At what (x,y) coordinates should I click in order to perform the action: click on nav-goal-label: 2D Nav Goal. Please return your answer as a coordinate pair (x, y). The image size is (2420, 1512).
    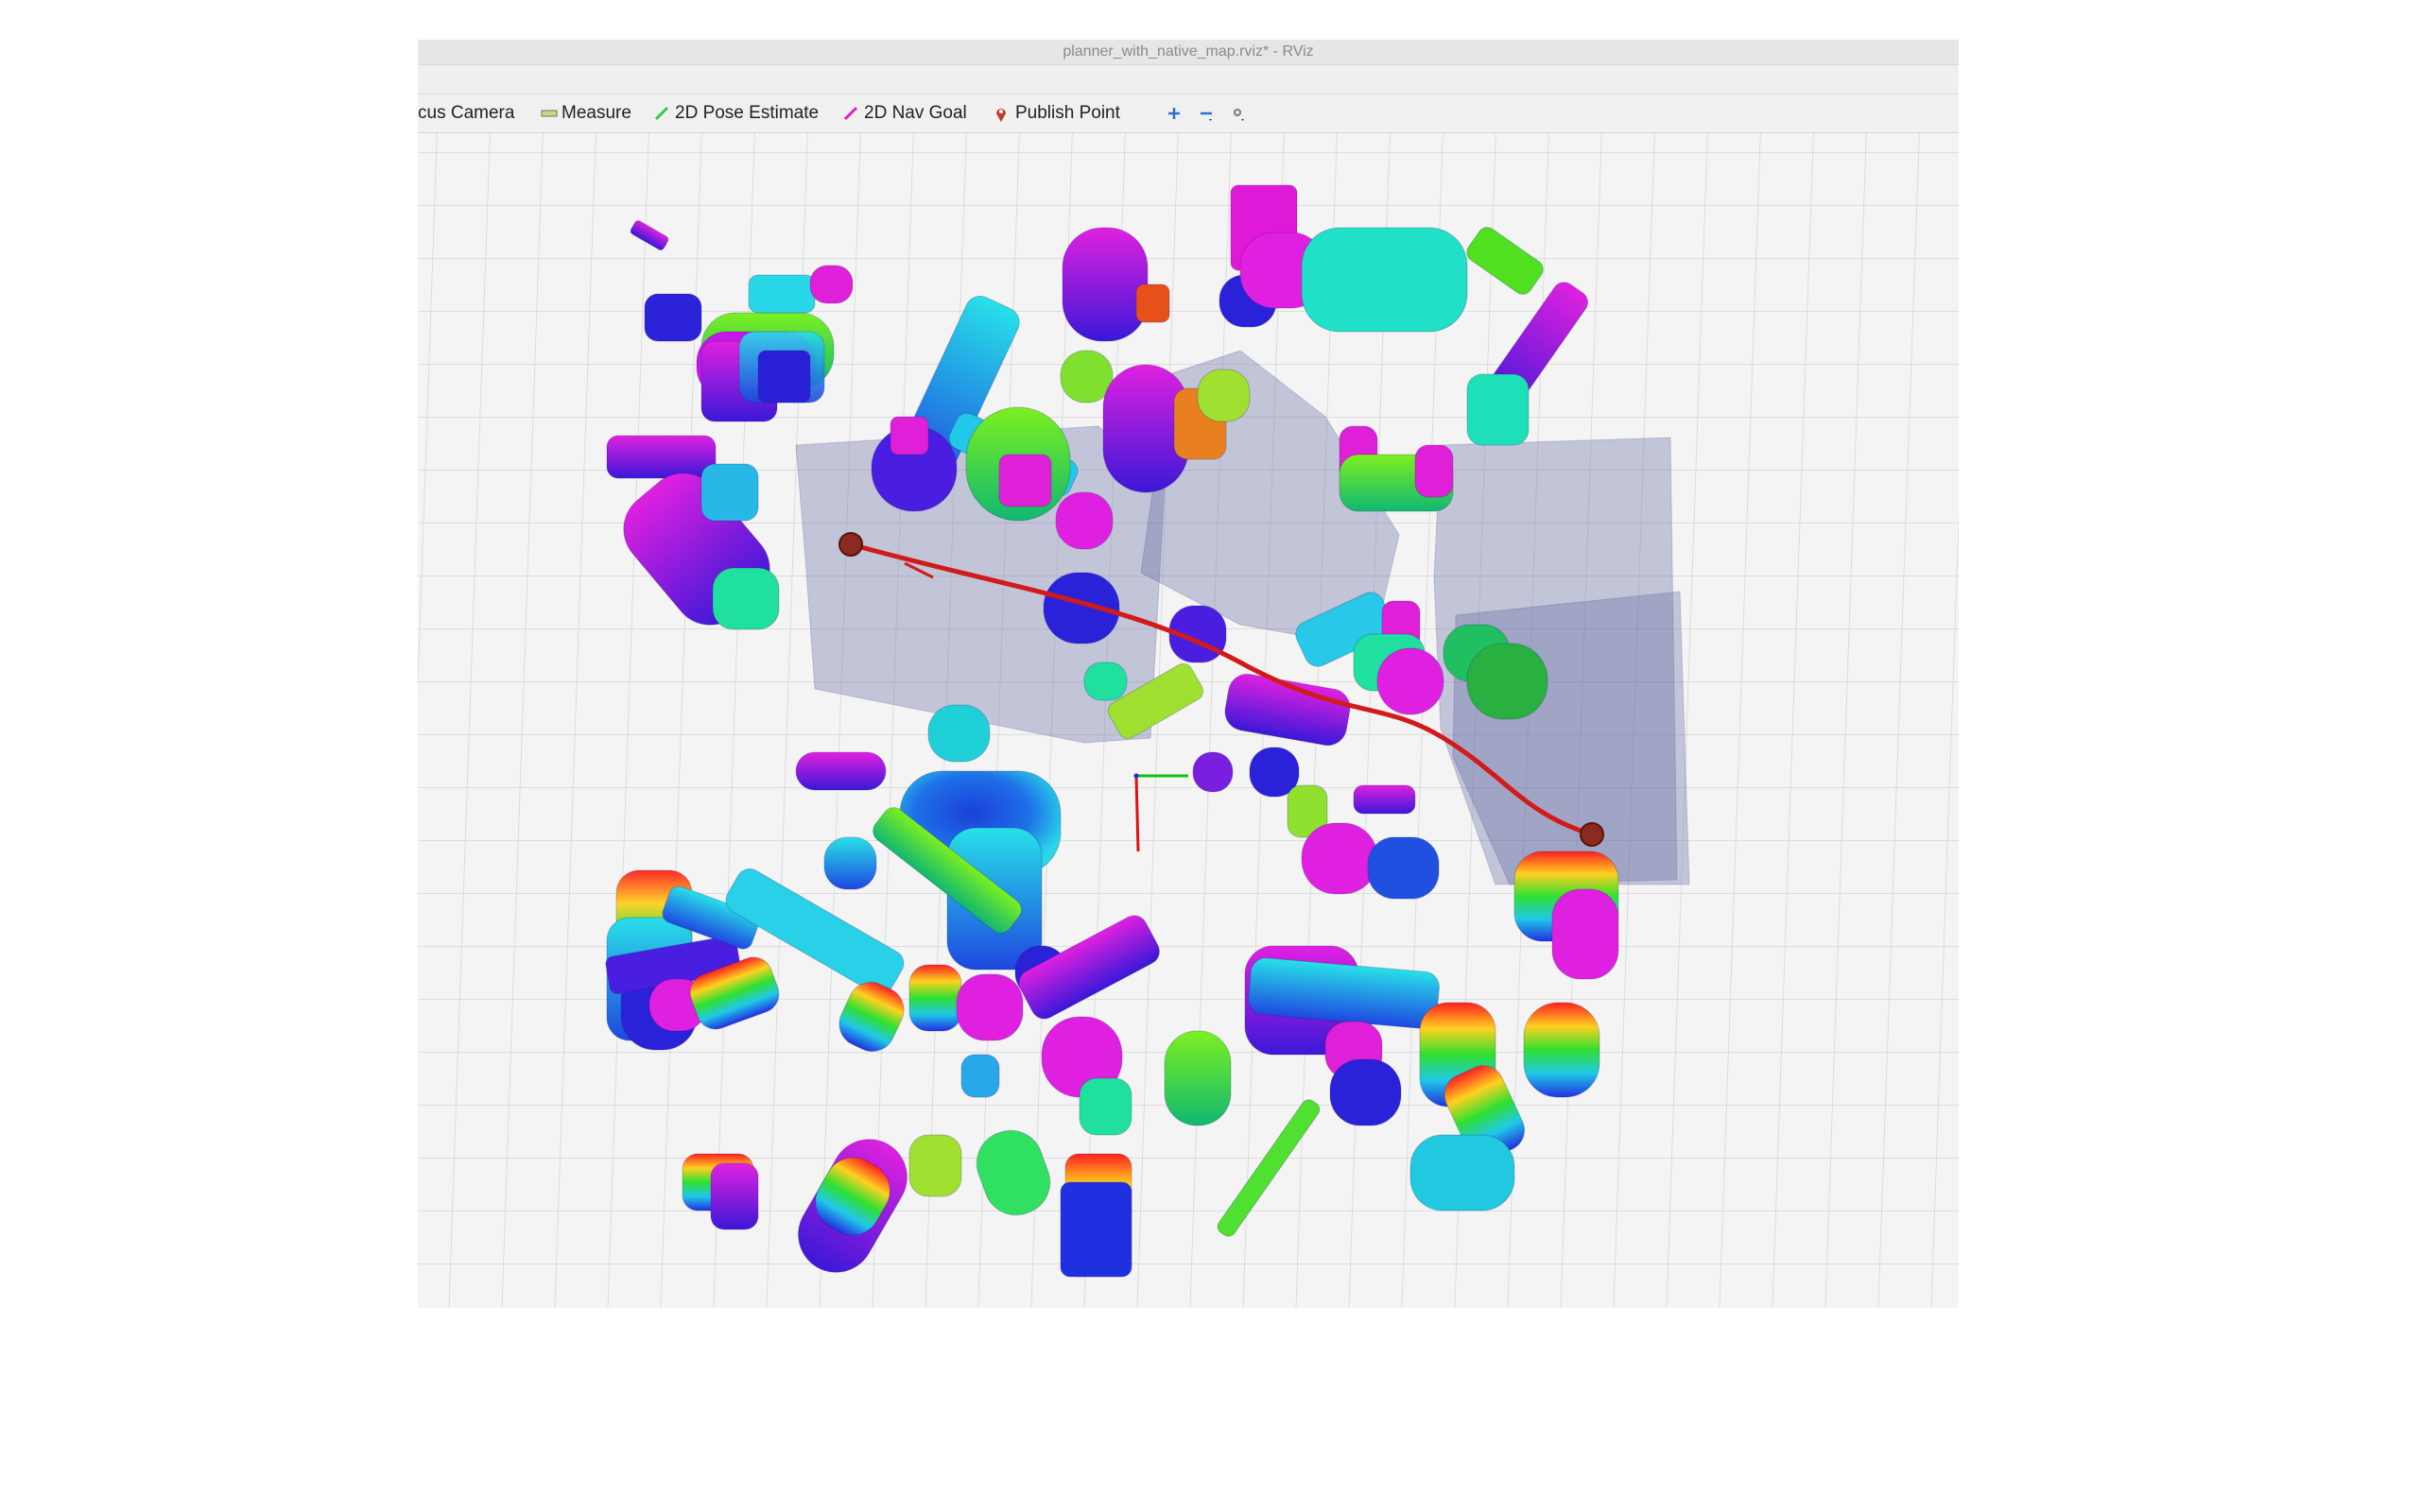
    Looking at the image, I should click on (915, 113).